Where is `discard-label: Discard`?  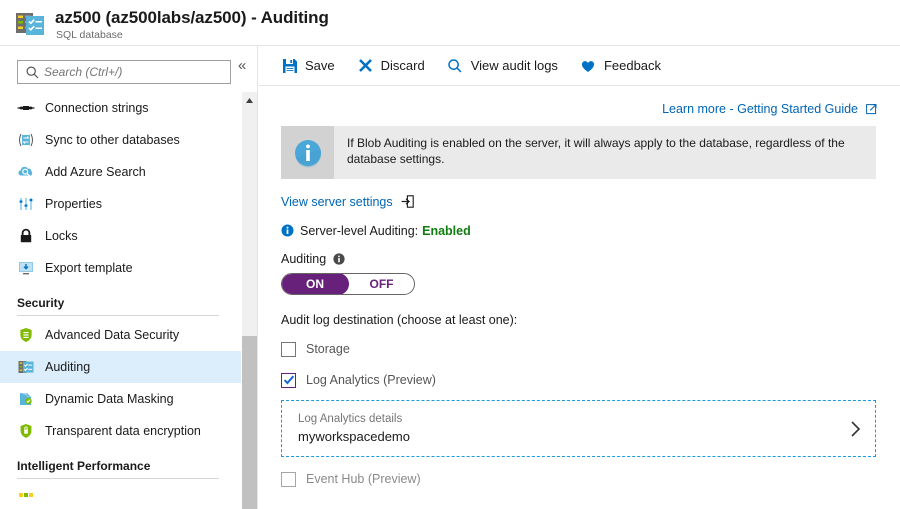
discard-label: Discard is located at coordinates (402, 65).